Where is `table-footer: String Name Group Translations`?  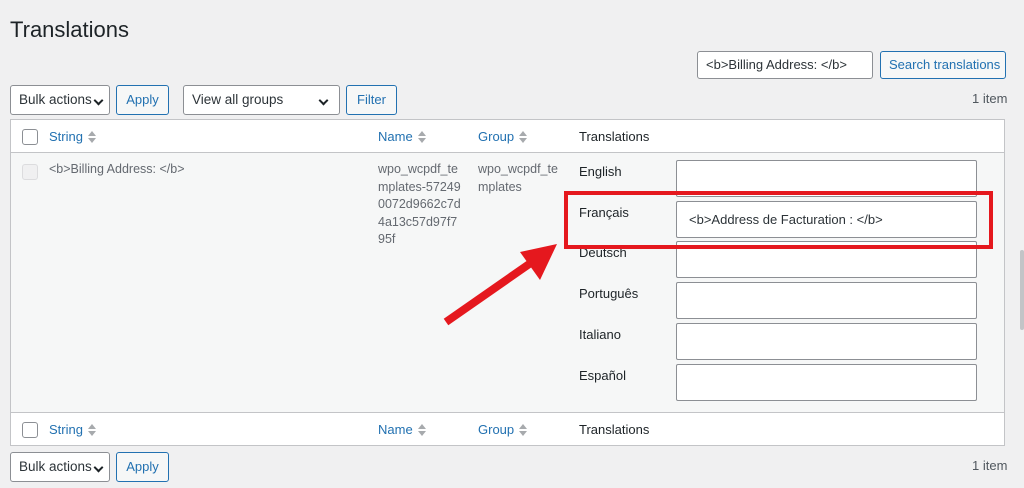 table-footer: String Name Group Translations is located at coordinates (507, 428).